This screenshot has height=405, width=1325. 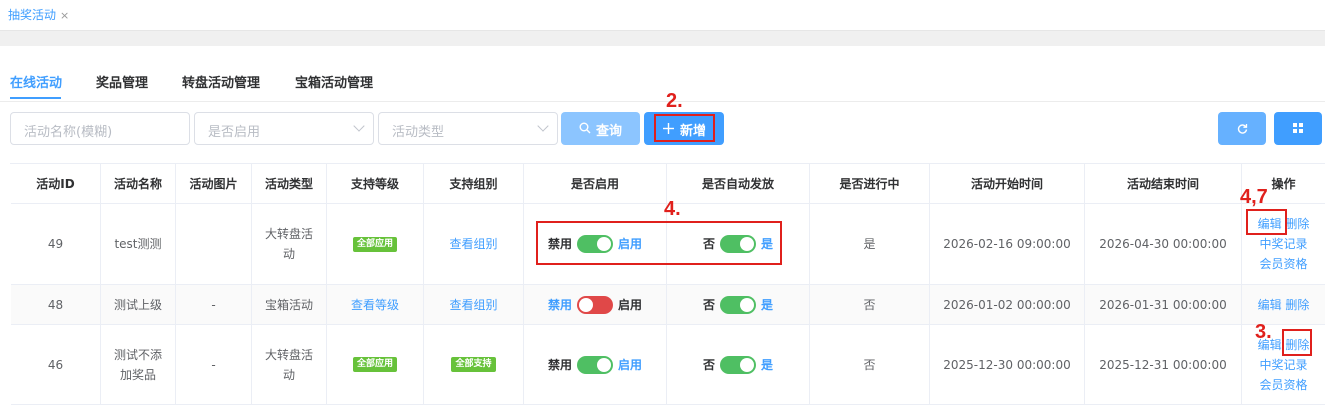 What do you see at coordinates (595, 183) in the screenshot?
I see `header-enabled: 是否启用` at bounding box center [595, 183].